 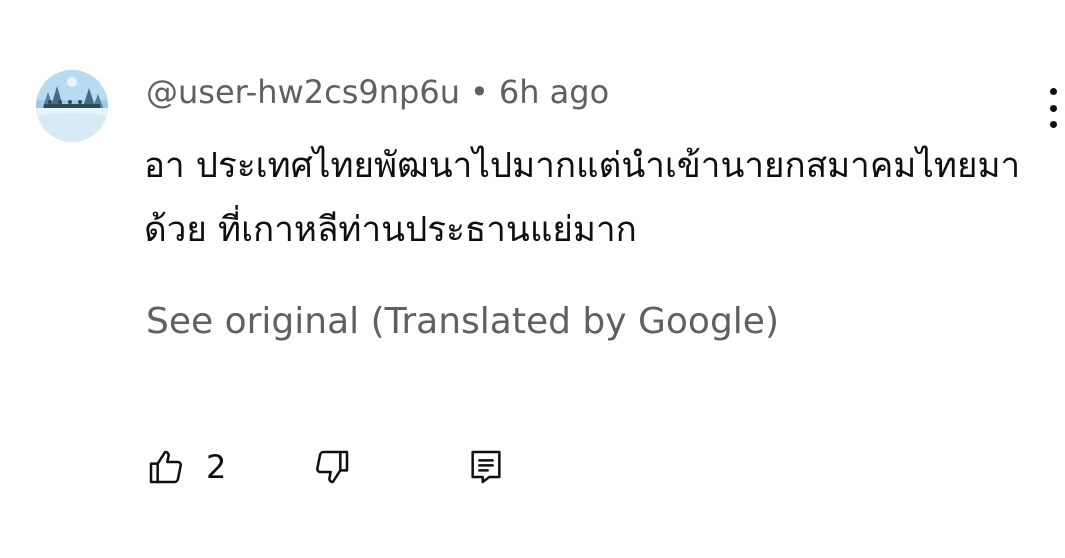 What do you see at coordinates (396, 467) in the screenshot?
I see `comment-actions: 2` at bounding box center [396, 467].